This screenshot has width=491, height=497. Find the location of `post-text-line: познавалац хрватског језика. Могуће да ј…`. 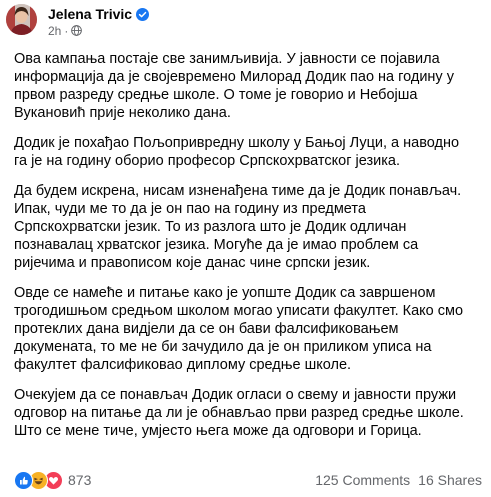

post-text-line: познавалац хрватског језика. Могуће да ј… is located at coordinates (216, 245).